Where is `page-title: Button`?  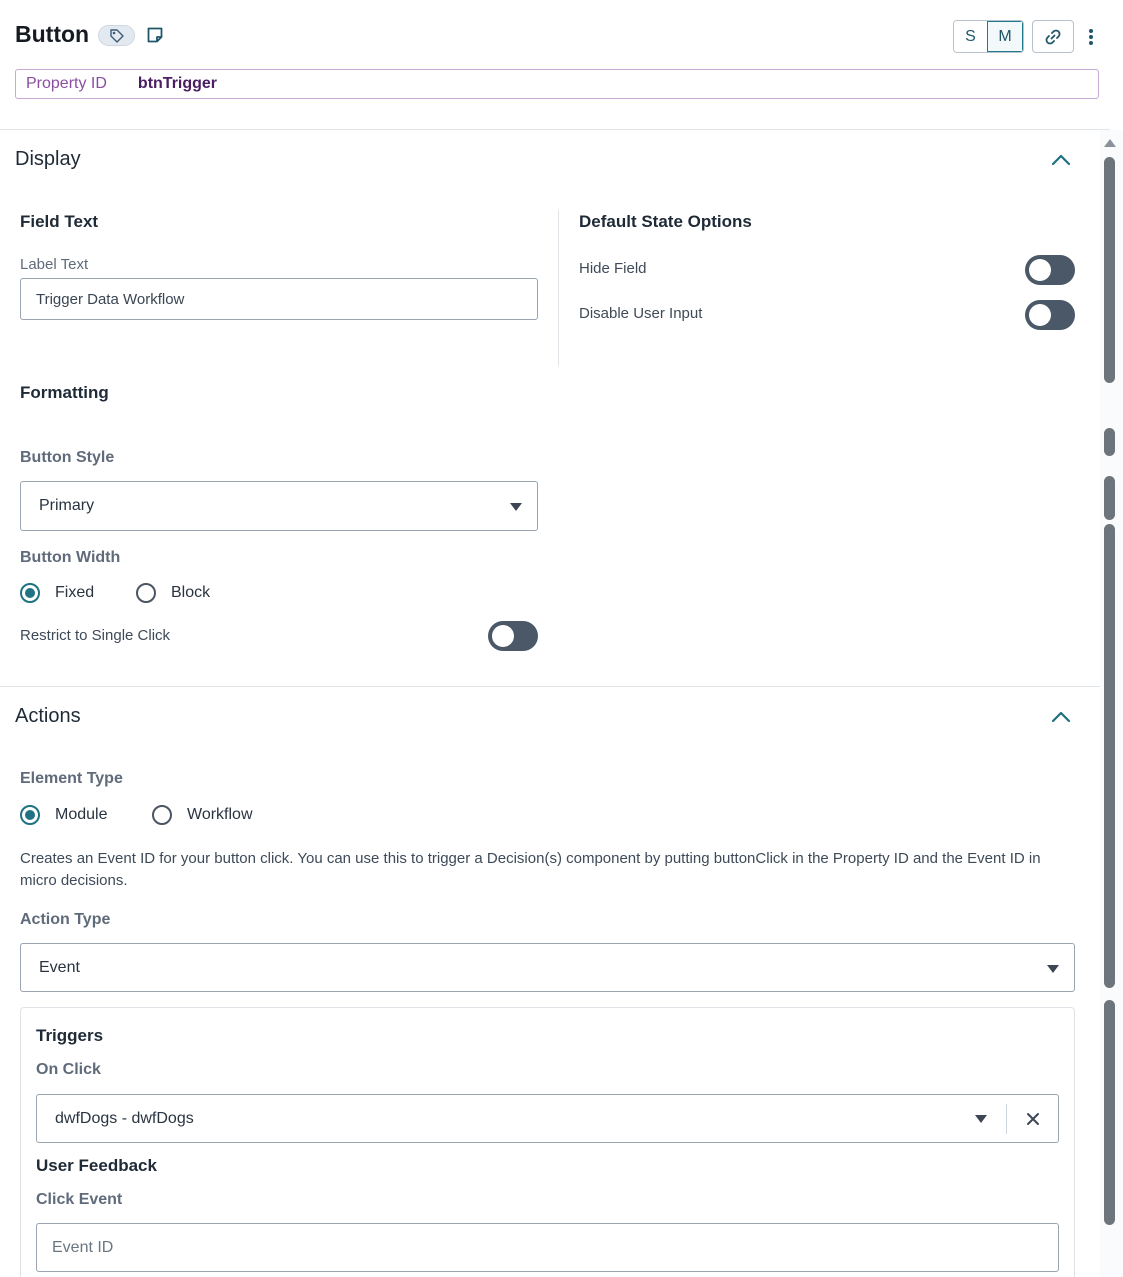
page-title: Button is located at coordinates (52, 34).